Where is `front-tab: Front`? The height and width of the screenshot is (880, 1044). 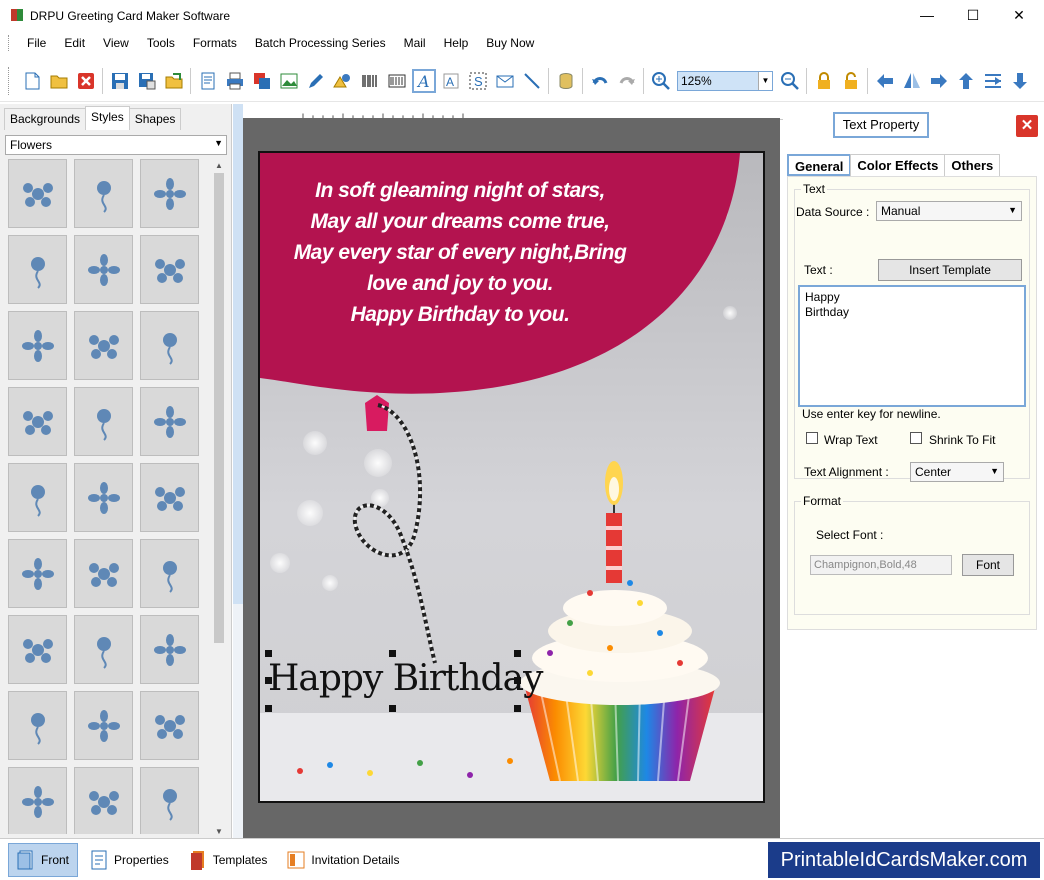 front-tab: Front is located at coordinates (43, 859).